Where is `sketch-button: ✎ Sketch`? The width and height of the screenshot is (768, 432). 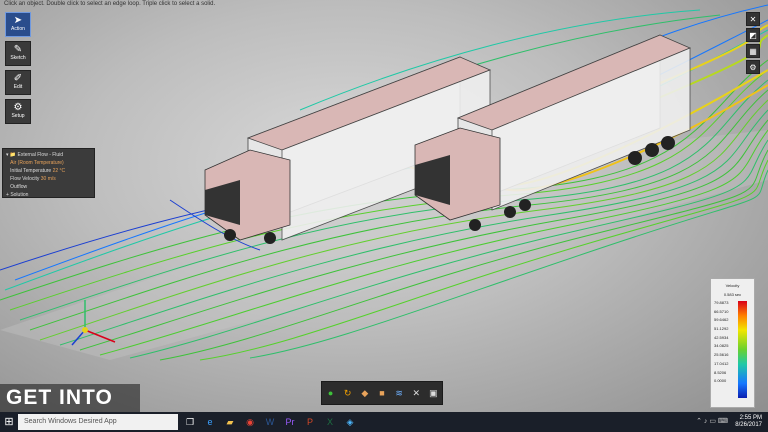 sketch-button: ✎ Sketch is located at coordinates (18, 53).